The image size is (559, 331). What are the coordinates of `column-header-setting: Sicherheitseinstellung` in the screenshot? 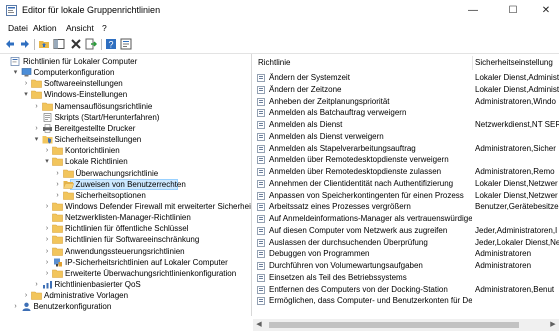 It's located at (514, 63).